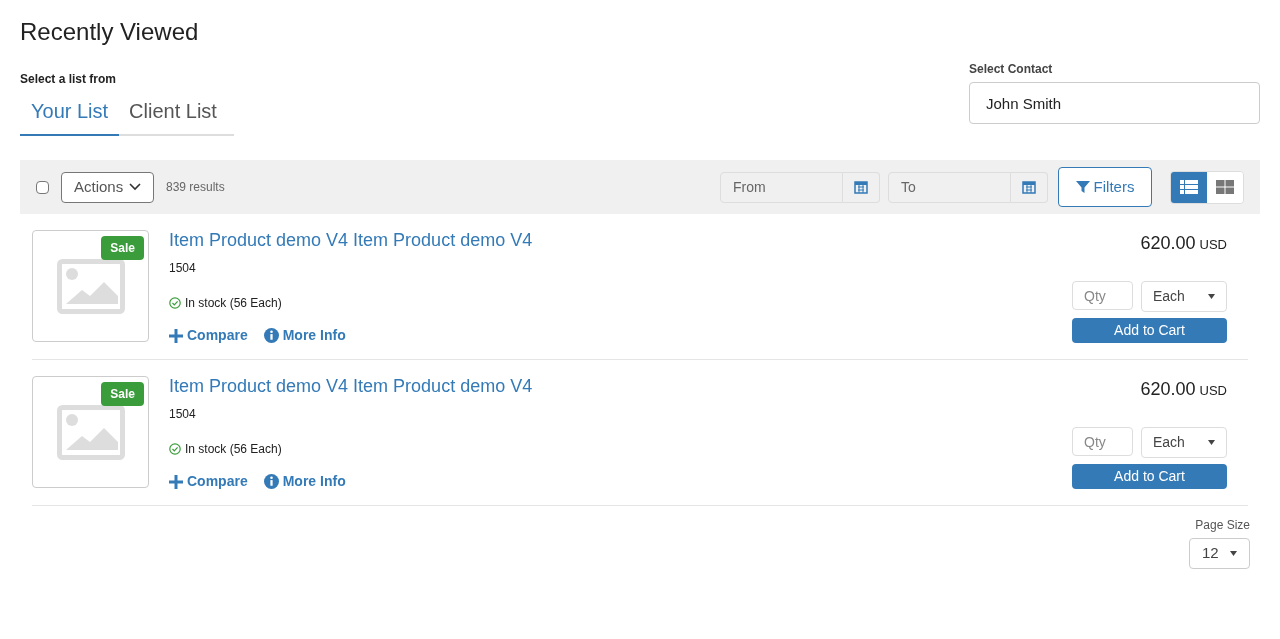 The width and height of the screenshot is (1280, 639). I want to click on grid-view-button, so click(1225, 187).